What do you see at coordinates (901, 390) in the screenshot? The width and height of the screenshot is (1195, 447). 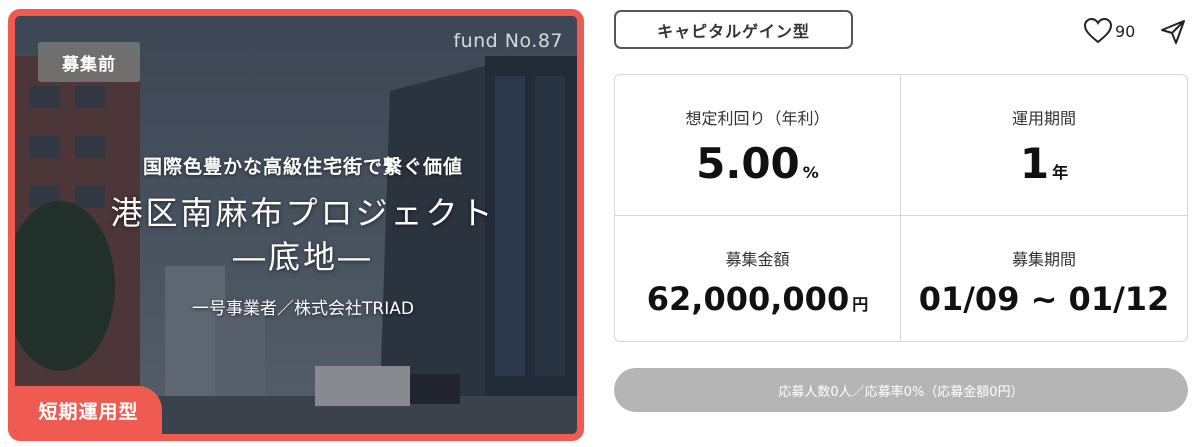 I see `application-status-button: 応募人数0人／応募率0%（応募金額0円）` at bounding box center [901, 390].